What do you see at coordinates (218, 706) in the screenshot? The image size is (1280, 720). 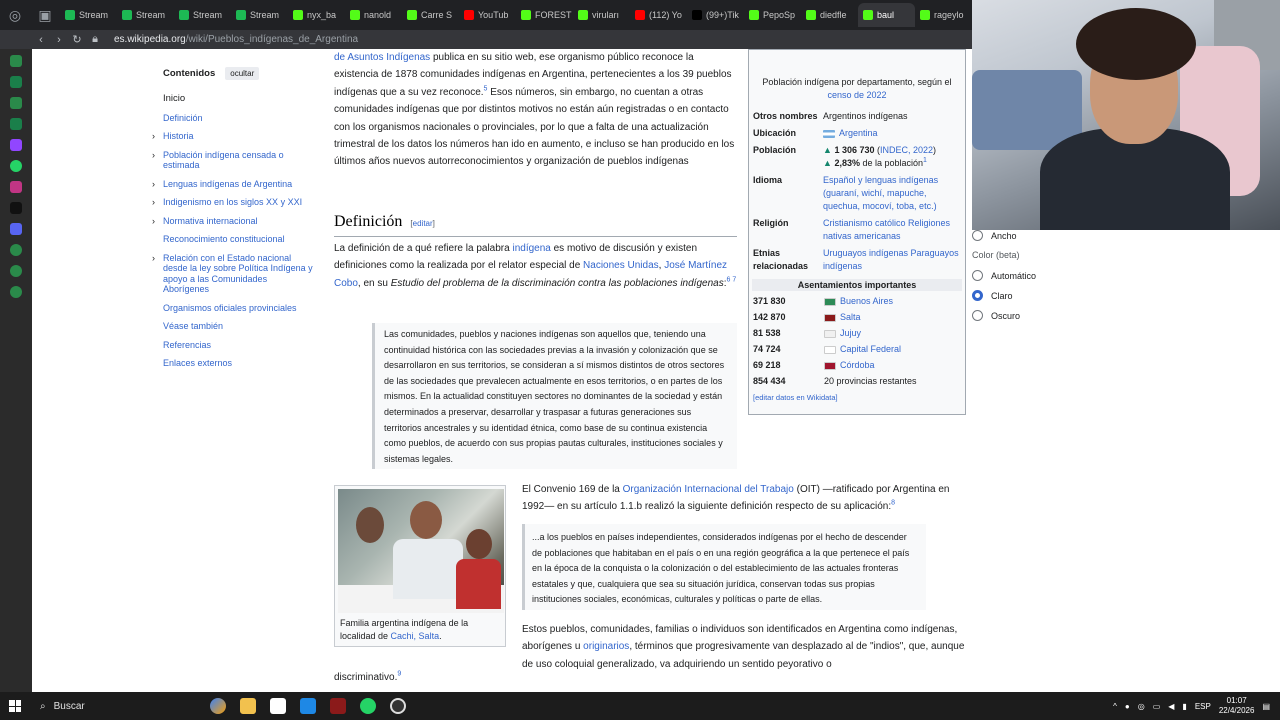 I see `copilot-icon` at bounding box center [218, 706].